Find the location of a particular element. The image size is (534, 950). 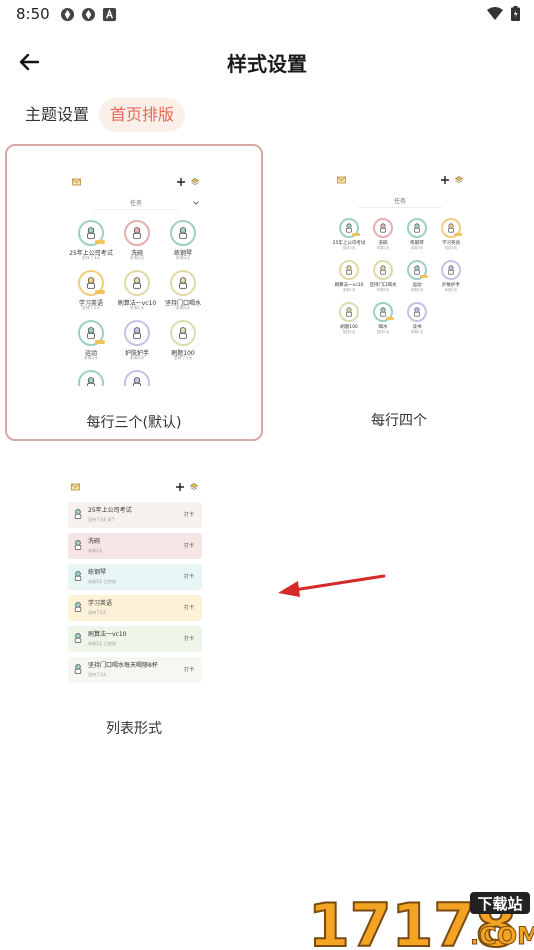

pointer-arrow-annotation is located at coordinates (332, 585).